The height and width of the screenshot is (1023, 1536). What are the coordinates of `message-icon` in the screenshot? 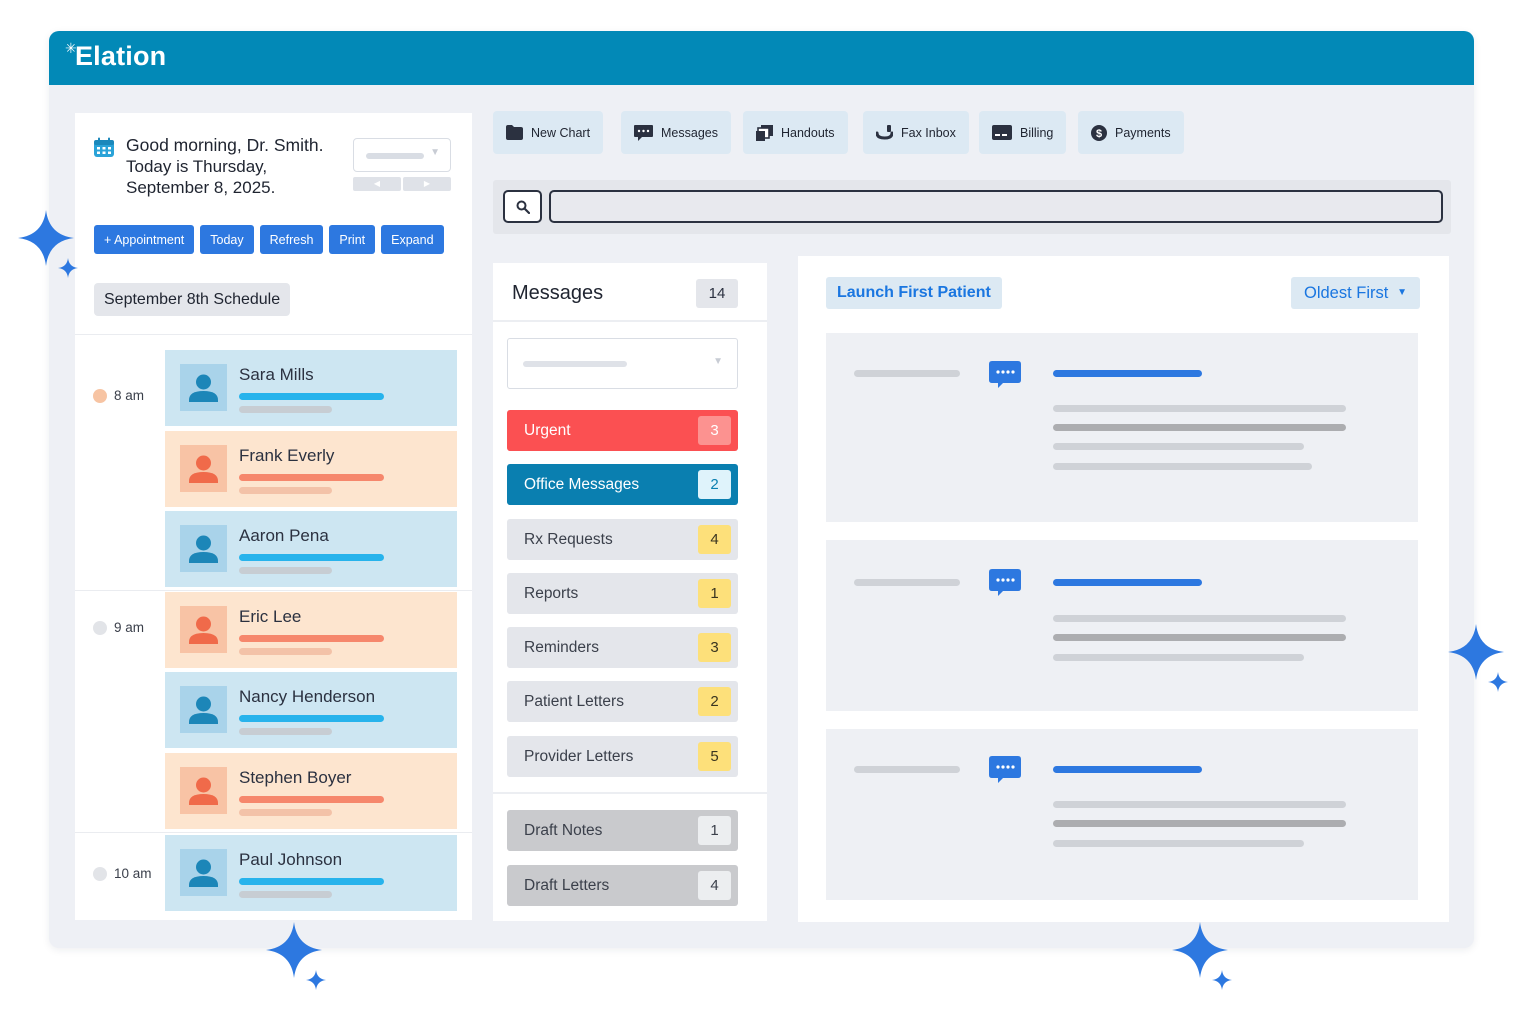 It's located at (643, 132).